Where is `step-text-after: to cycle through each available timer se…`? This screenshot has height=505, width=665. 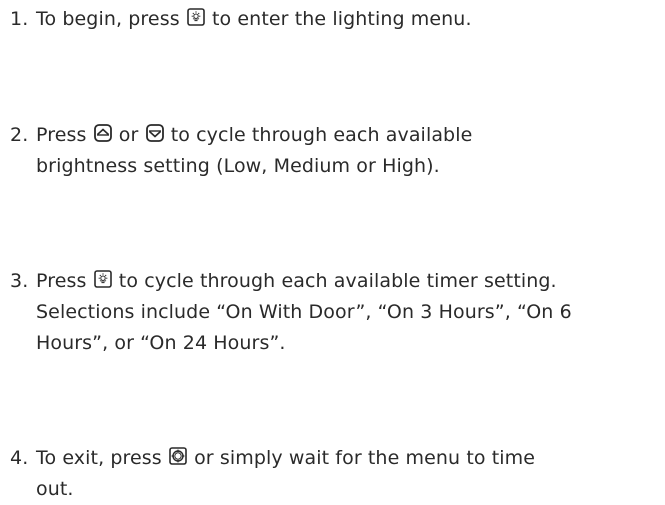
step-text-after: to cycle through each available timer se… is located at coordinates (334, 281).